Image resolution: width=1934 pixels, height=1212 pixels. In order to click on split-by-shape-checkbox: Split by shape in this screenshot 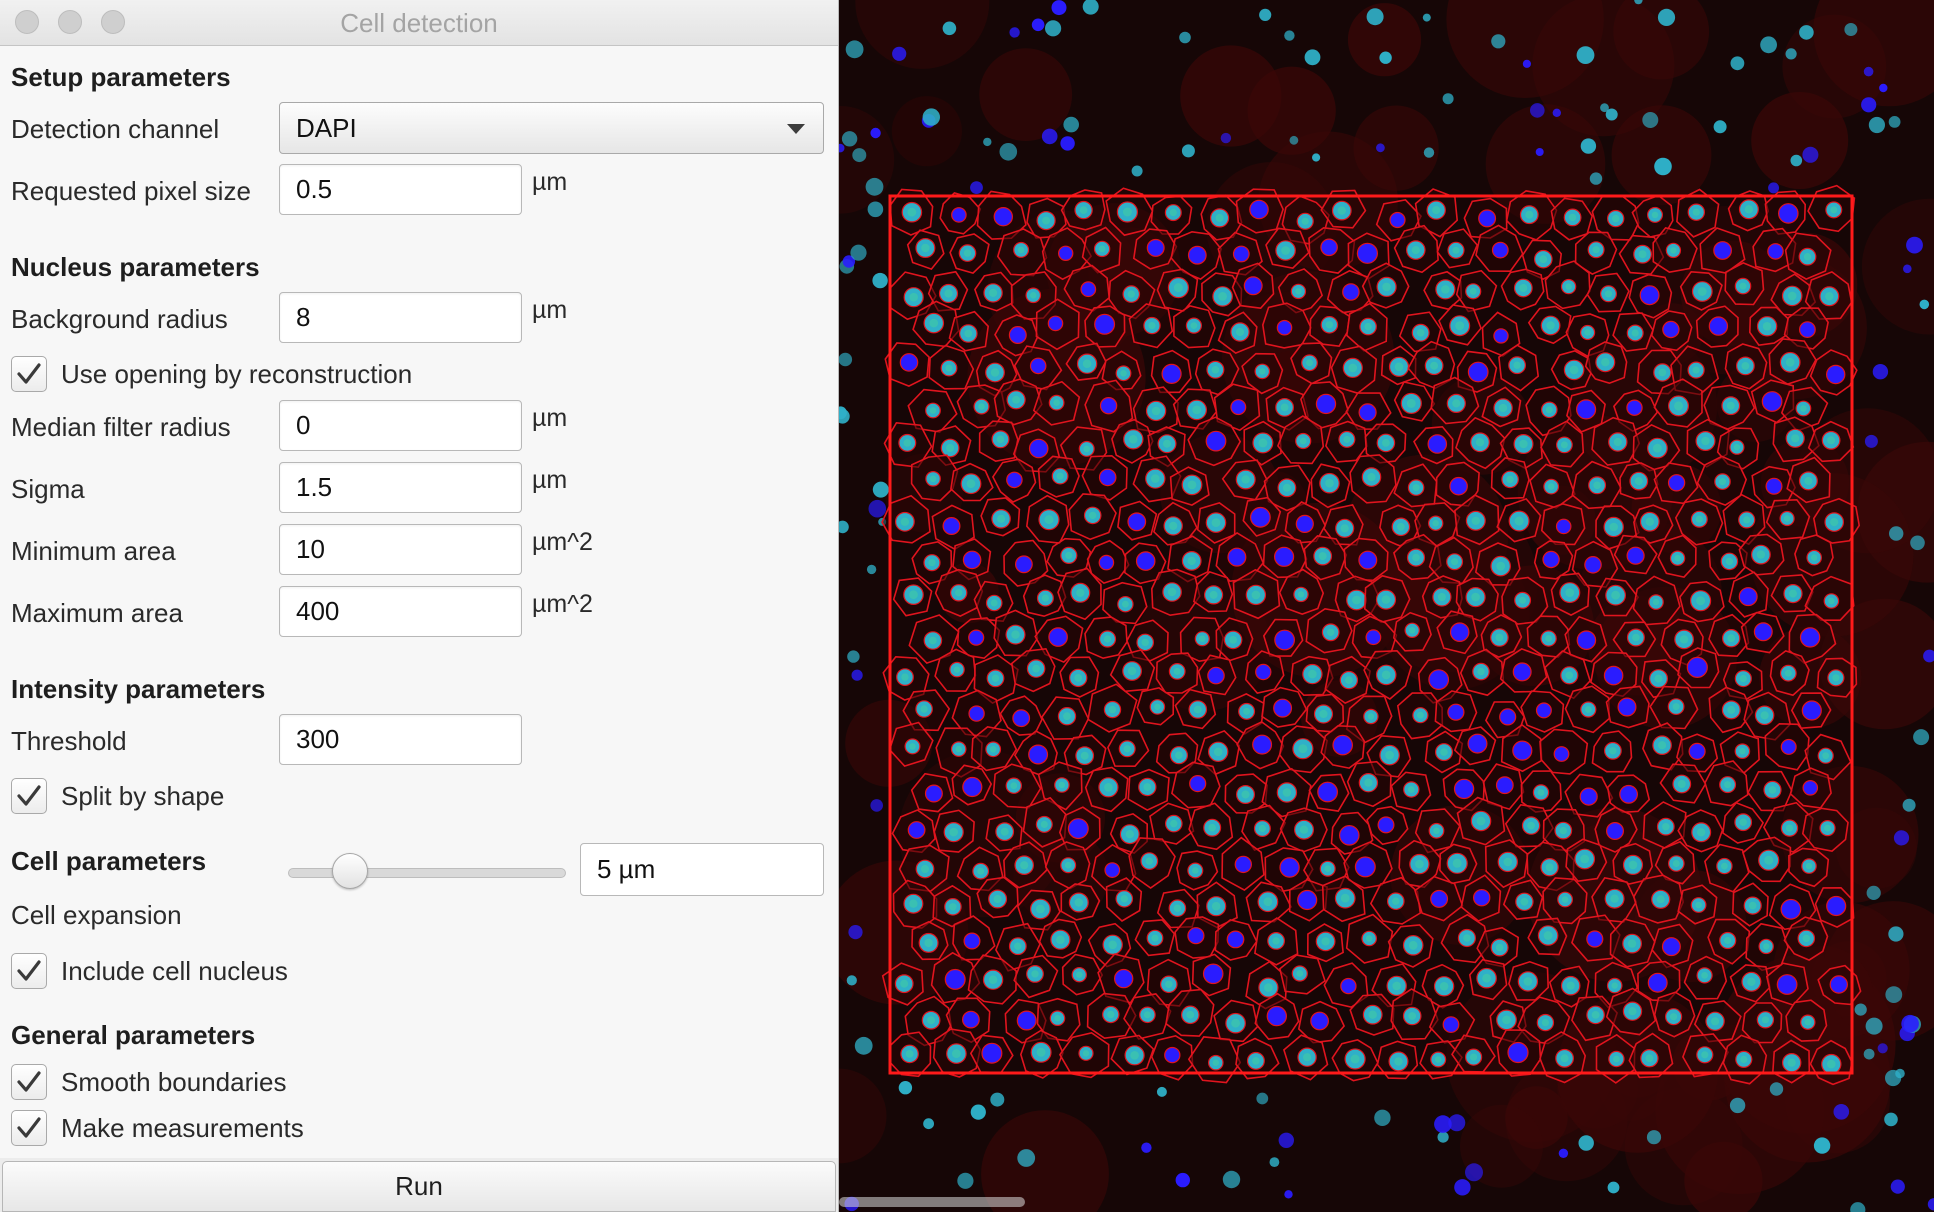, I will do `click(117, 796)`.